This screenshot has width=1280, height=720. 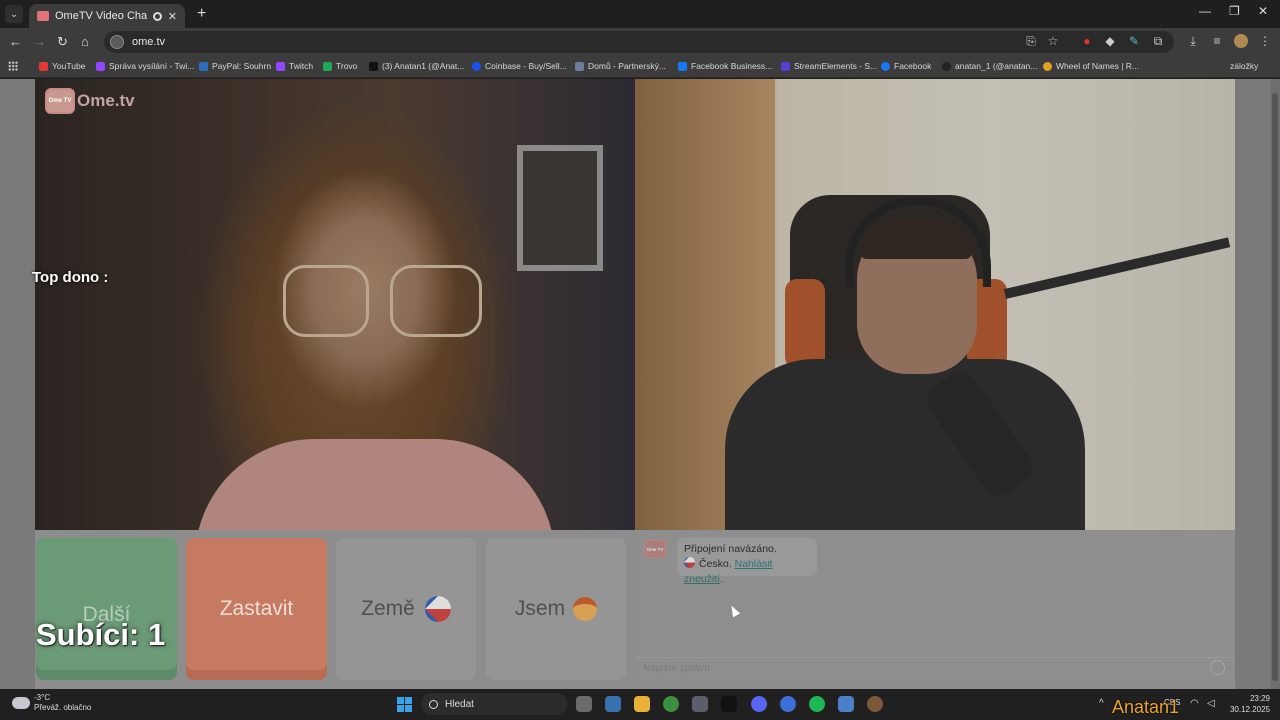 What do you see at coordinates (1205, 11) in the screenshot?
I see `minimize-icon: —` at bounding box center [1205, 11].